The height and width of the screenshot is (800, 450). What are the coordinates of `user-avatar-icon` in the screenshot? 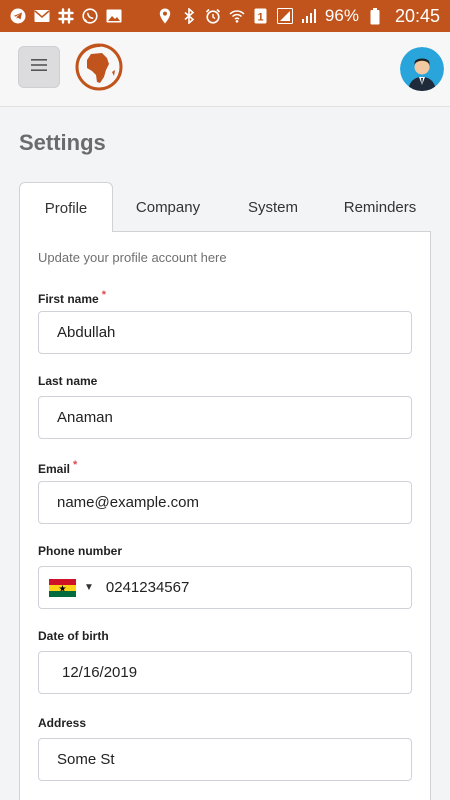 It's located at (422, 69).